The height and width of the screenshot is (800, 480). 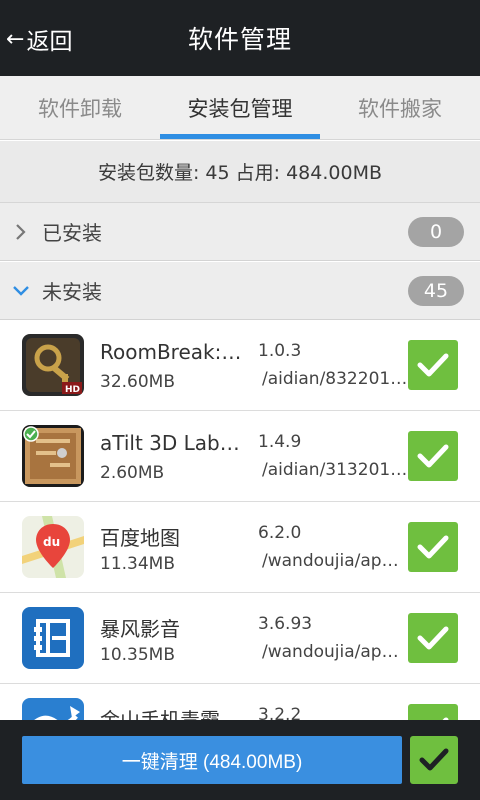 What do you see at coordinates (21, 232) in the screenshot?
I see `chevron-right-icon` at bounding box center [21, 232].